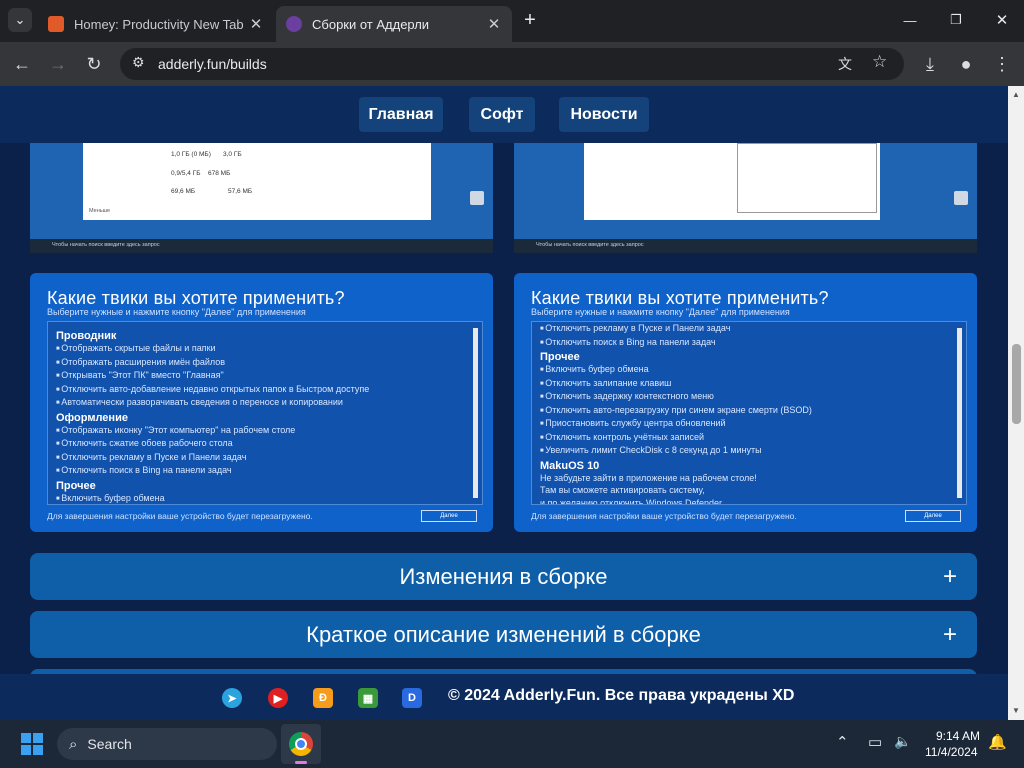 The height and width of the screenshot is (768, 1024). What do you see at coordinates (1016, 710) in the screenshot?
I see `scroll-down-arrow-icon: ▼` at bounding box center [1016, 710].